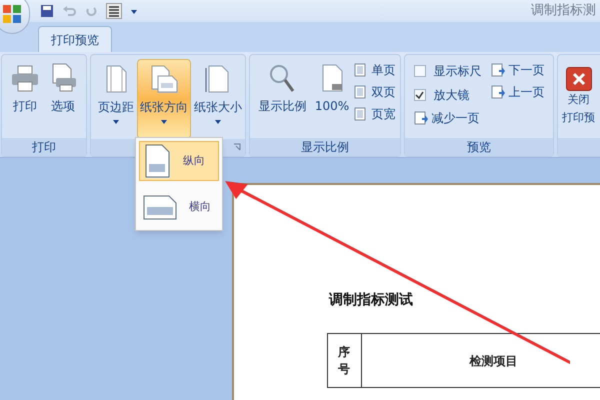 The height and width of the screenshot is (400, 600). What do you see at coordinates (47, 11) in the screenshot?
I see `save-icon` at bounding box center [47, 11].